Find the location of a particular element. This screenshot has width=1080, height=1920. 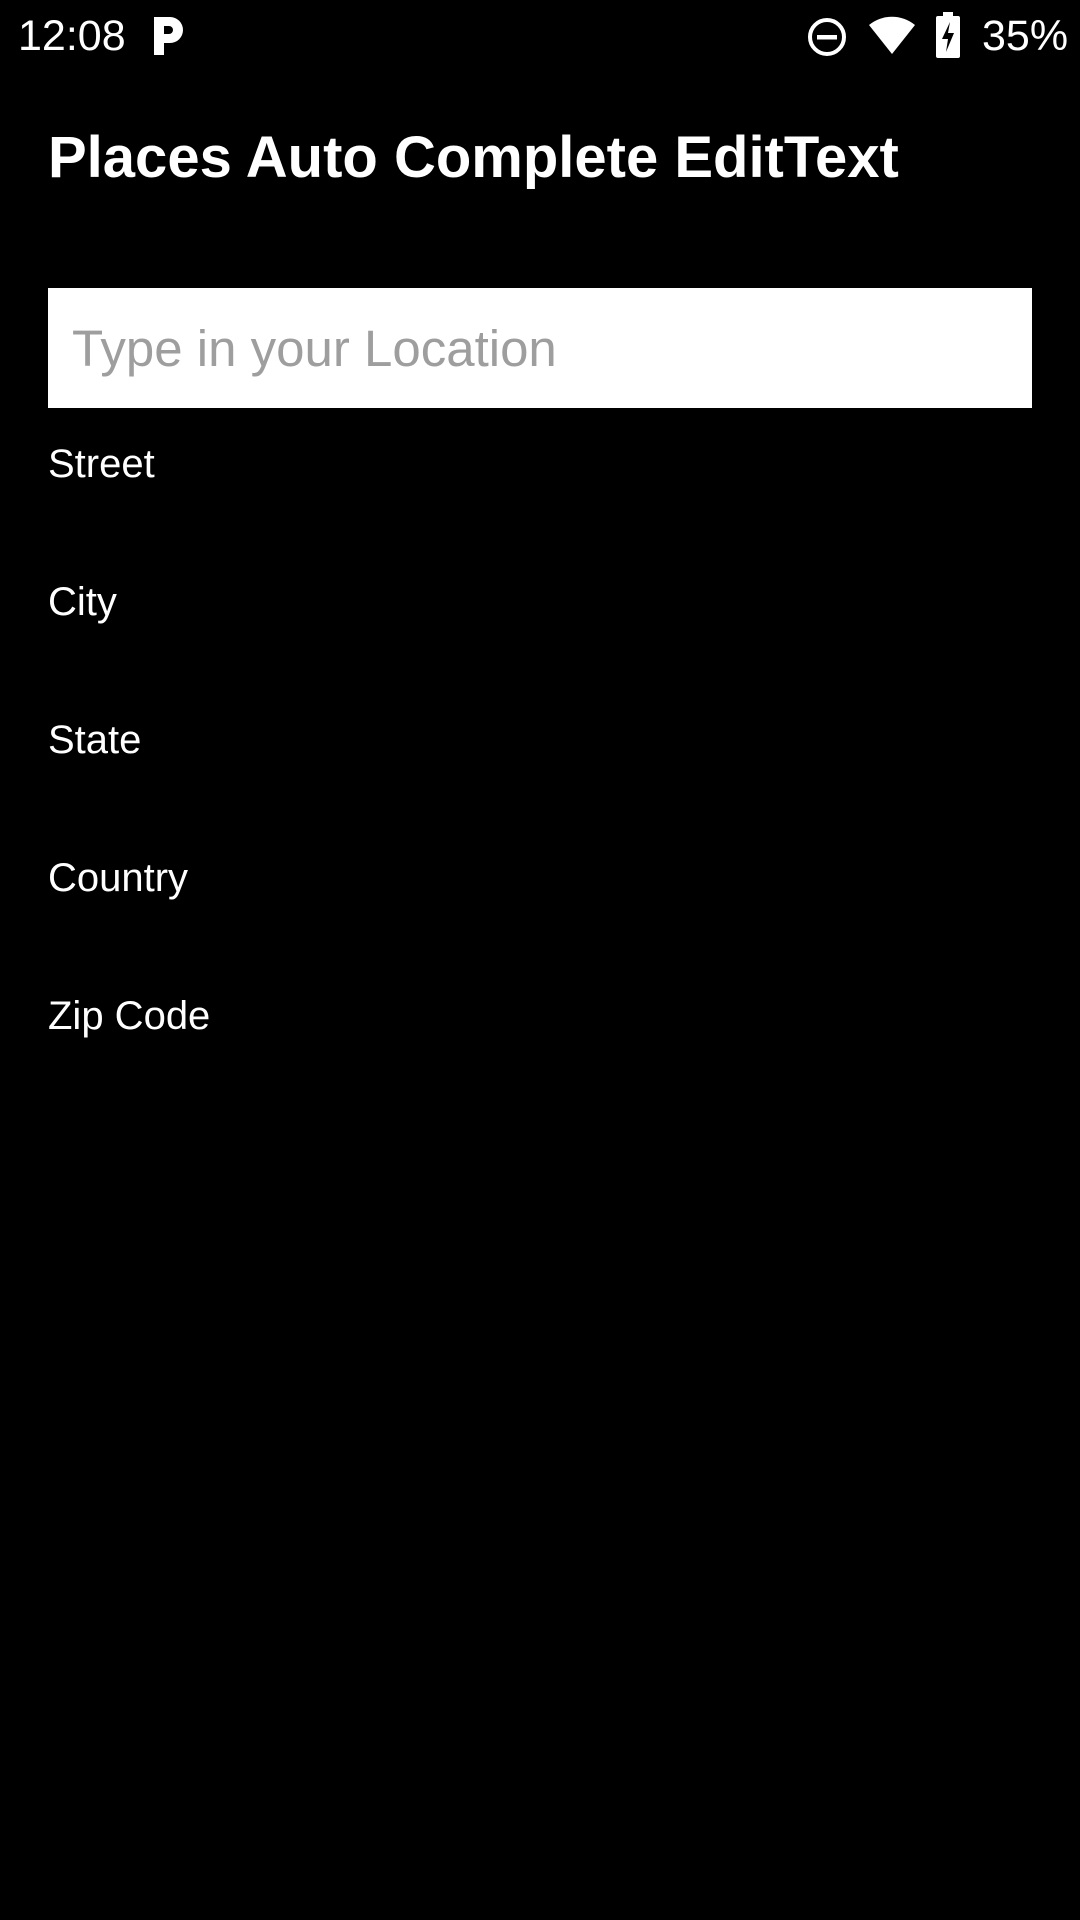

do-not-disturb-icon is located at coordinates (827, 37).